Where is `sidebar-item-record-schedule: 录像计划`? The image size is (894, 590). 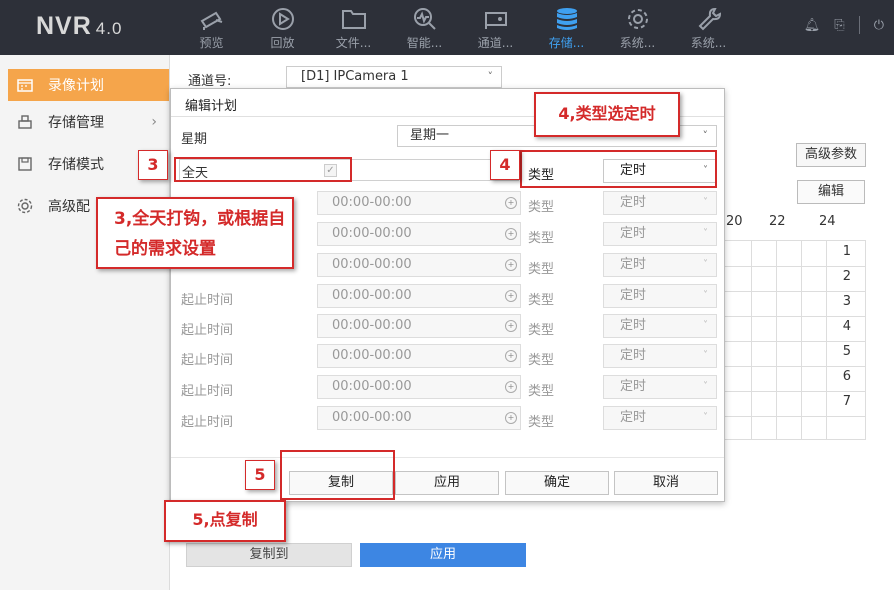 sidebar-item-record-schedule: 录像计划 is located at coordinates (88, 85).